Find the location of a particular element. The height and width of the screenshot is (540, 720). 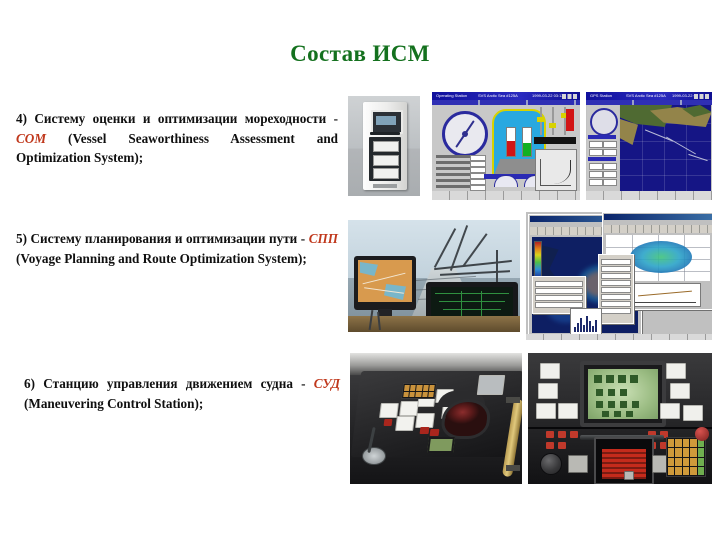

trend-chart is located at coordinates (556, 170).